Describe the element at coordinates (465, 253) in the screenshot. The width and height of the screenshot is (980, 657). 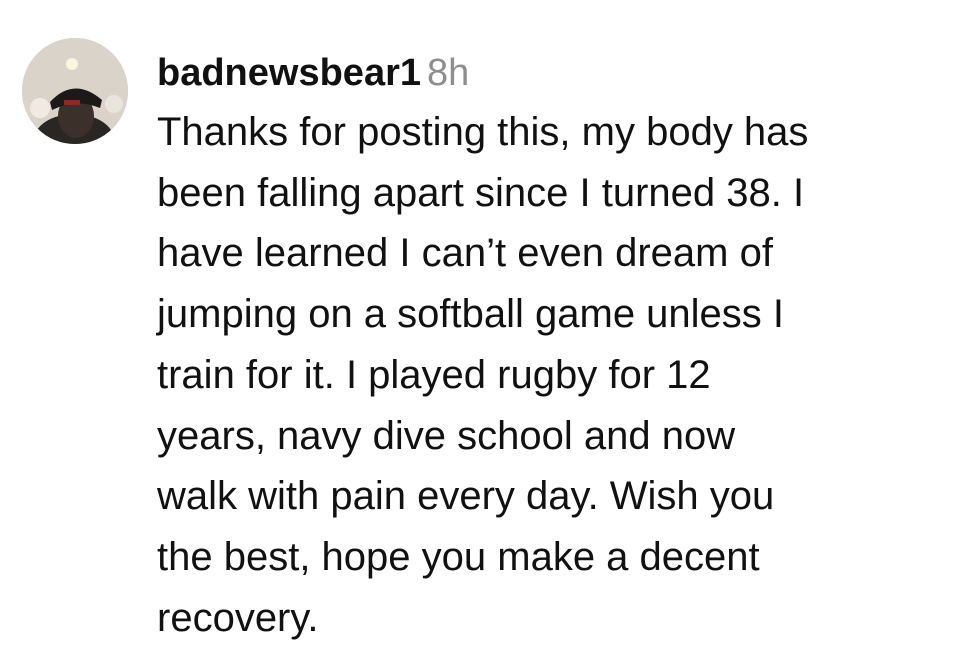
I see `comment-text-line: have learned I can’t even dream of` at that location.